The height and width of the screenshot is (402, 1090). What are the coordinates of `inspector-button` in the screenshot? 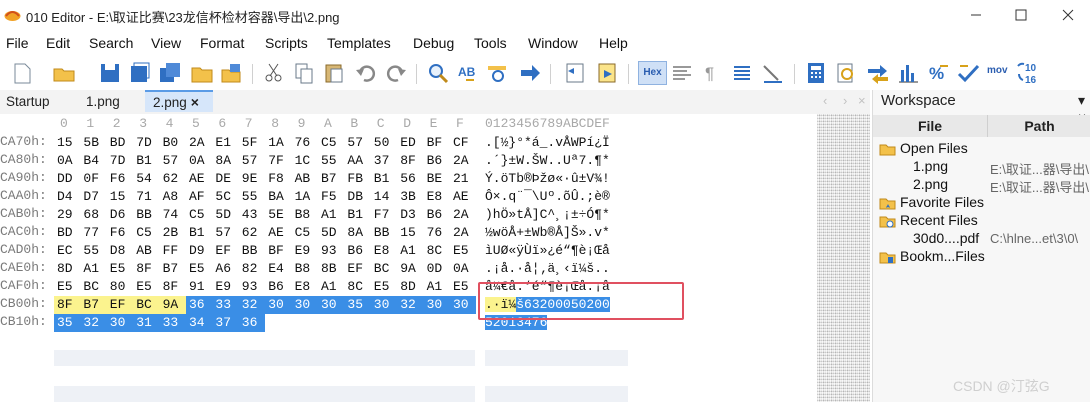 It's located at (846, 73).